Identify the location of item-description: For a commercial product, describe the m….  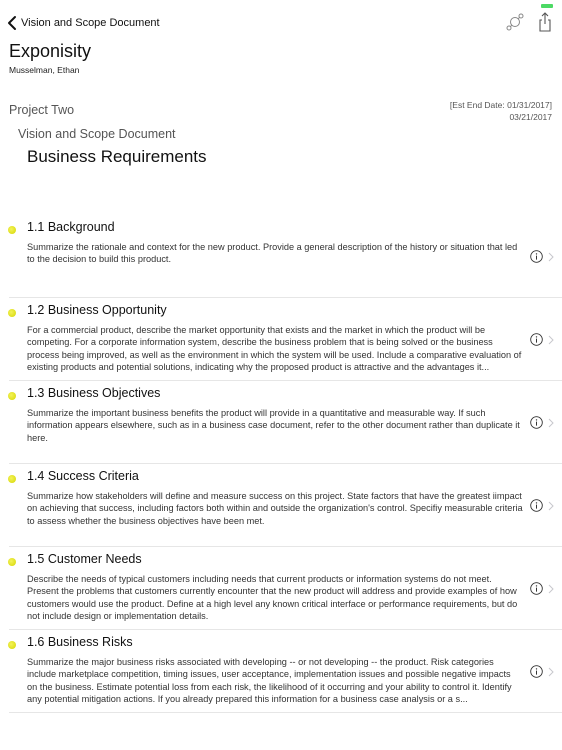
(274, 348).